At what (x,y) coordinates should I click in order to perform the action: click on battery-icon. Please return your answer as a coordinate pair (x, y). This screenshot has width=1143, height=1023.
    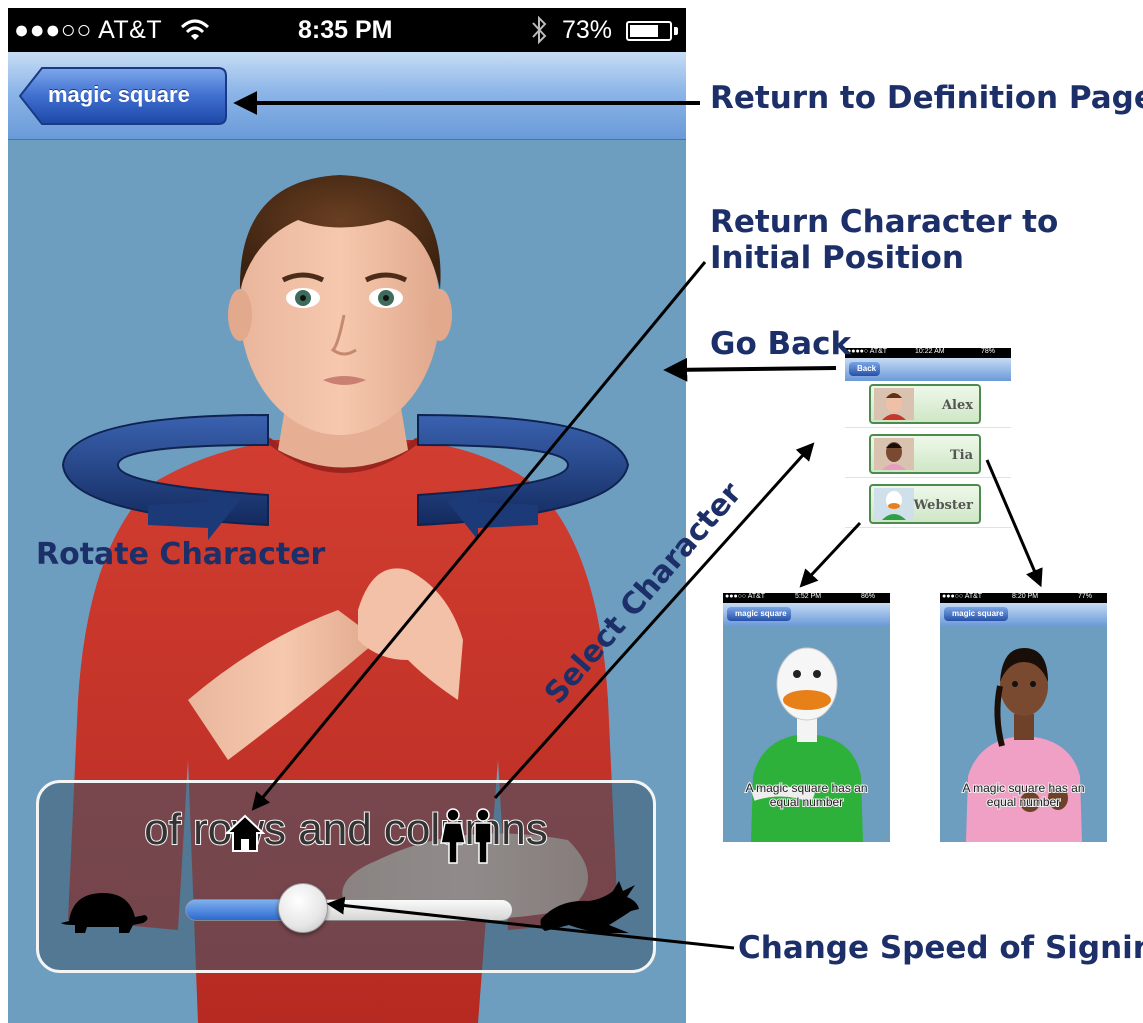
    Looking at the image, I should click on (649, 31).